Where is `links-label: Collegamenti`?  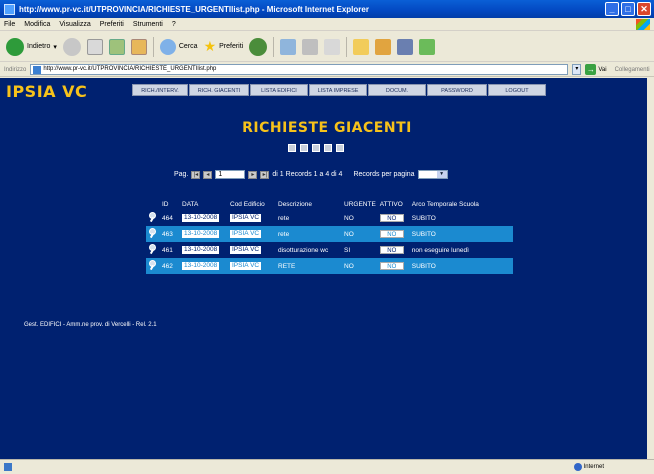
links-label: Collegamenti is located at coordinates (632, 70).